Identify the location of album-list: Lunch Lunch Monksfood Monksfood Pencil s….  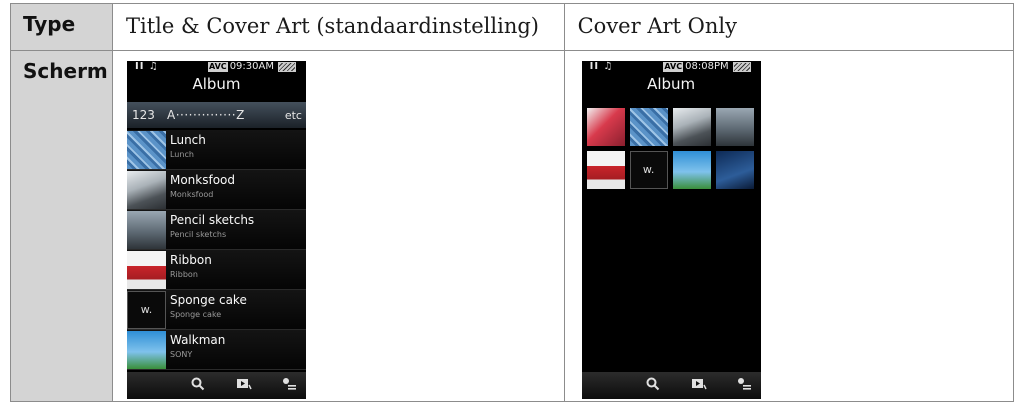
(216, 250).